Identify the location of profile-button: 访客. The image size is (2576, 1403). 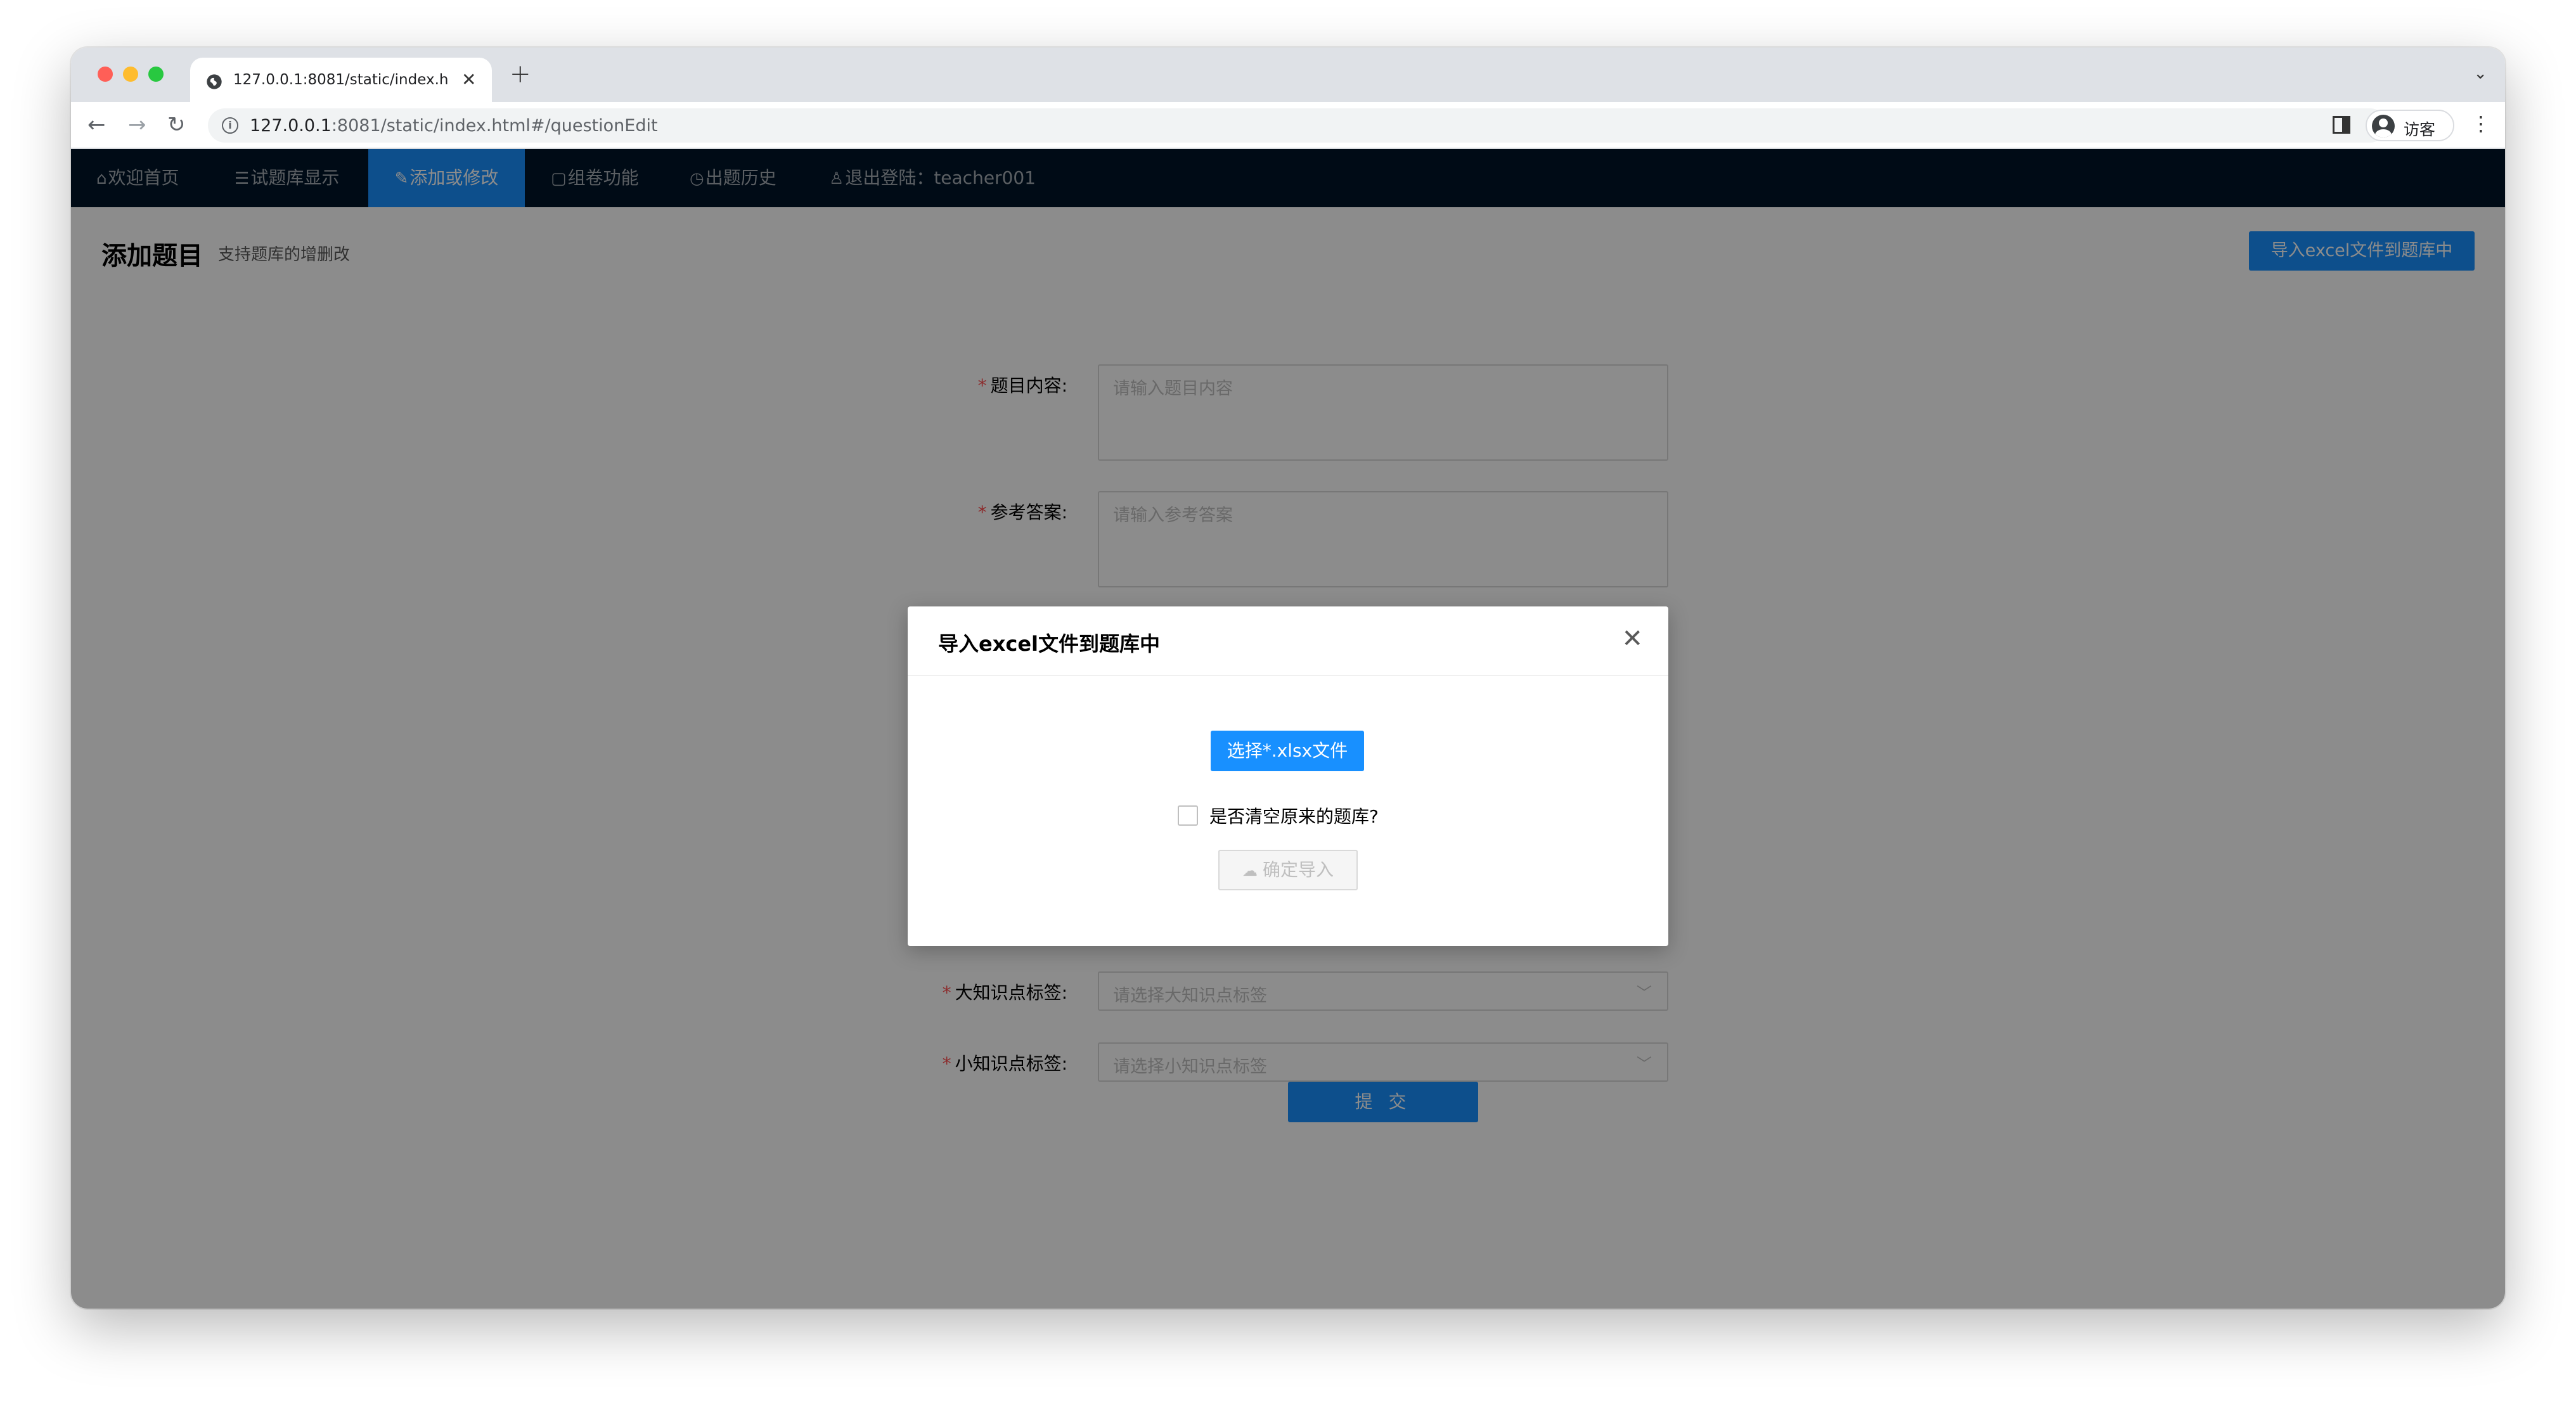
(2410, 125).